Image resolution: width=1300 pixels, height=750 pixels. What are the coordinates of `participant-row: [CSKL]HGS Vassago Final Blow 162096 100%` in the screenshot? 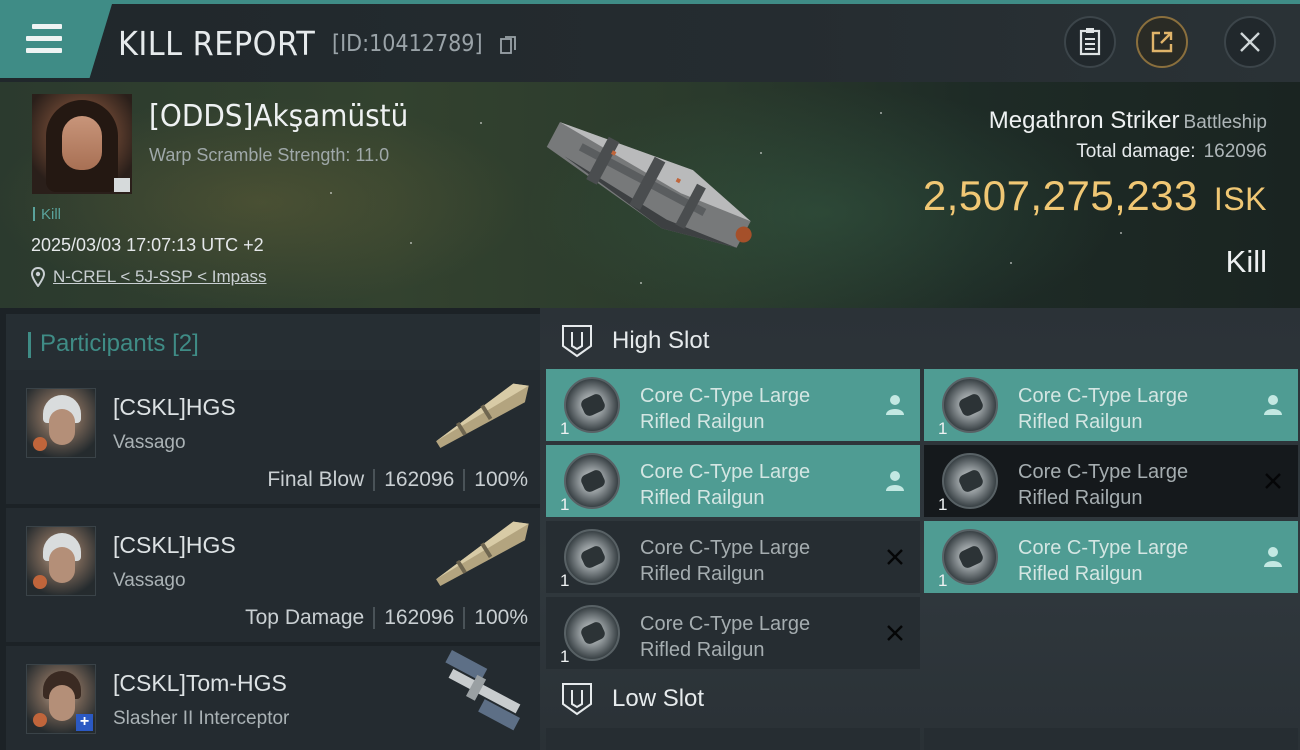 It's located at (273, 437).